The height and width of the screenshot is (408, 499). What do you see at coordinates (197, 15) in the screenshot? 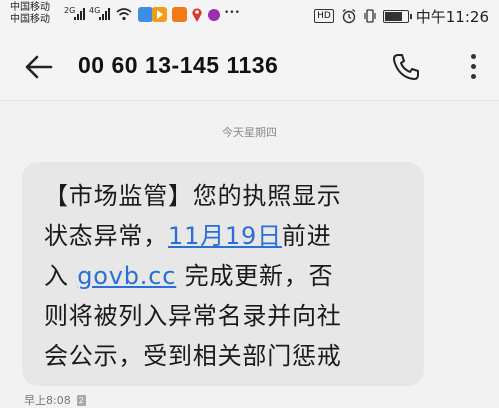
I see `location-pin-icon` at bounding box center [197, 15].